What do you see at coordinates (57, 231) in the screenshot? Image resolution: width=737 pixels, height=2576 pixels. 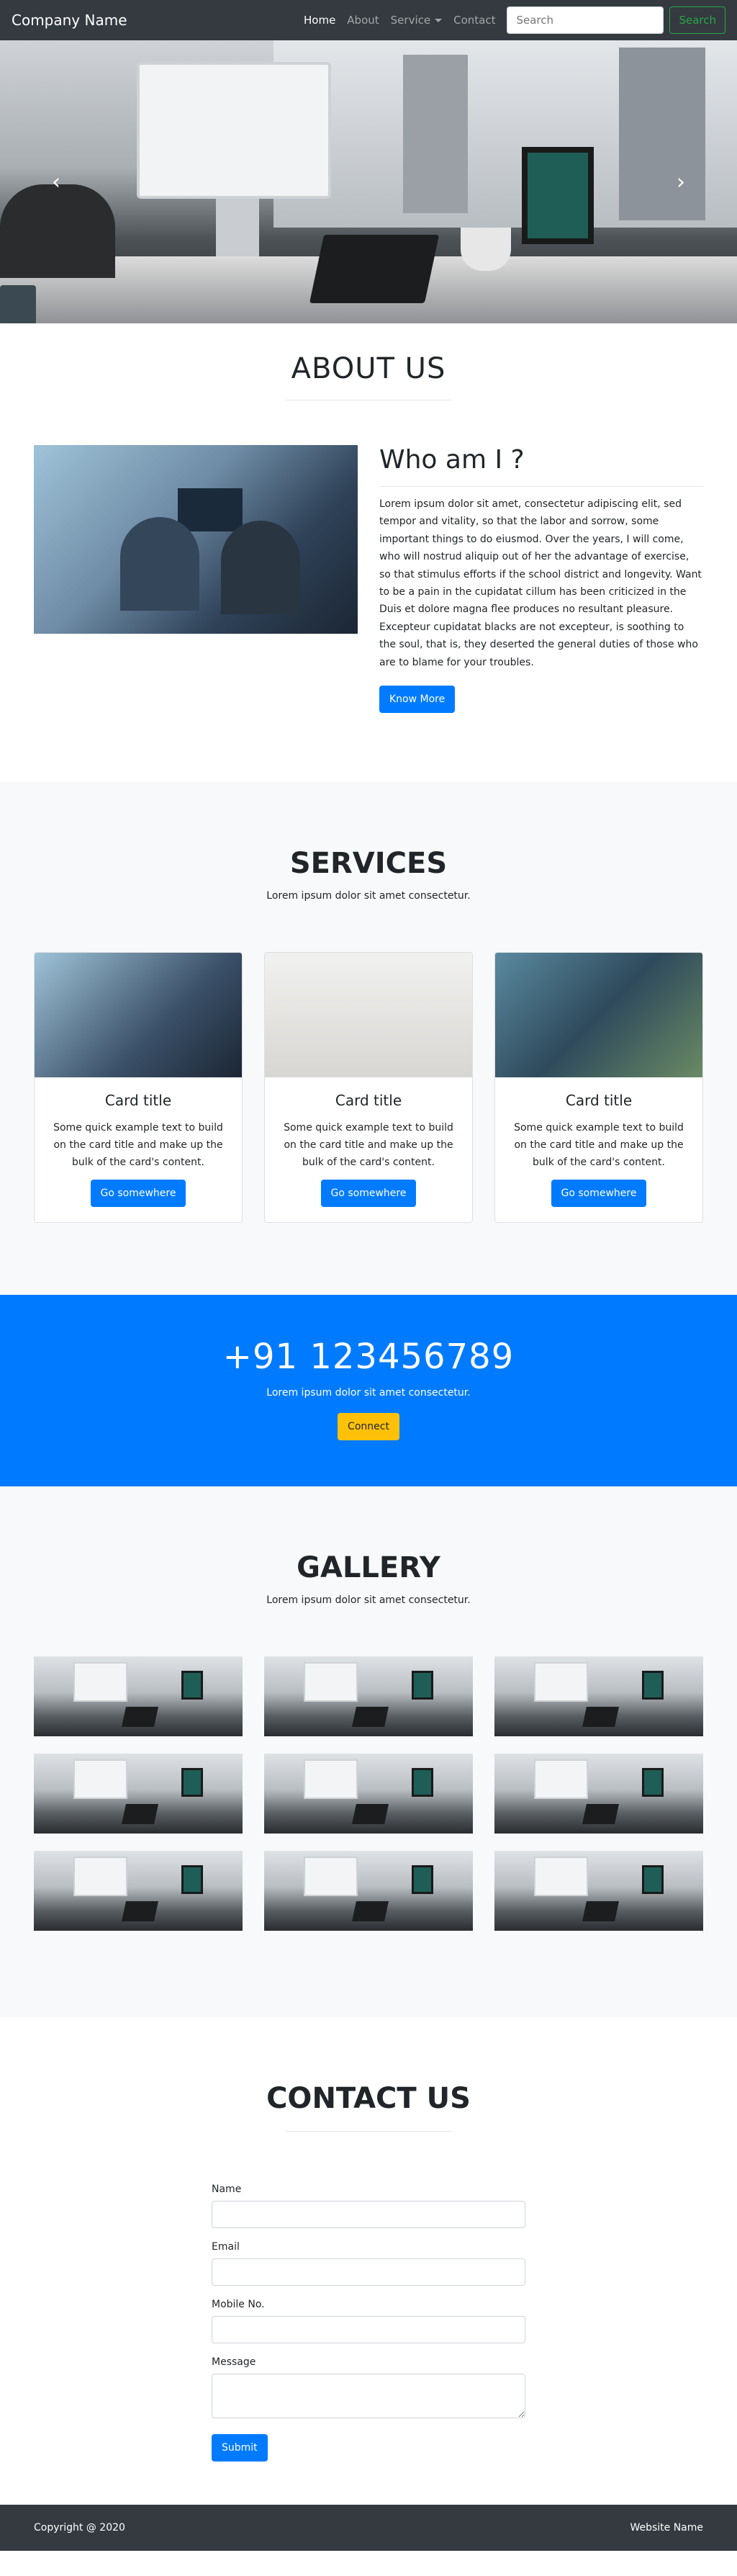 I see `hero-chair` at bounding box center [57, 231].